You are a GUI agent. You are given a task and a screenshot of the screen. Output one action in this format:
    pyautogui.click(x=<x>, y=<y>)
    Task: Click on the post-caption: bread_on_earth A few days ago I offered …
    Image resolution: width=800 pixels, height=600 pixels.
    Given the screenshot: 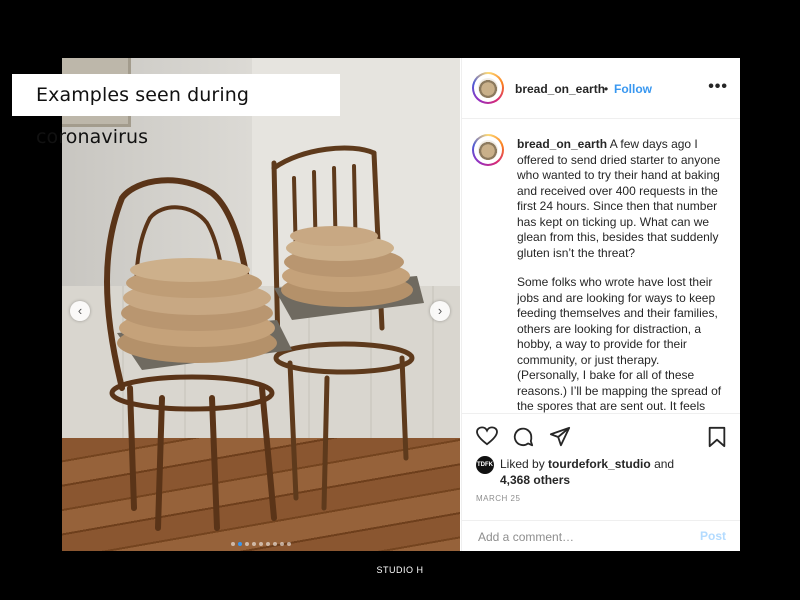 What is the action you would take?
    pyautogui.click(x=621, y=275)
    